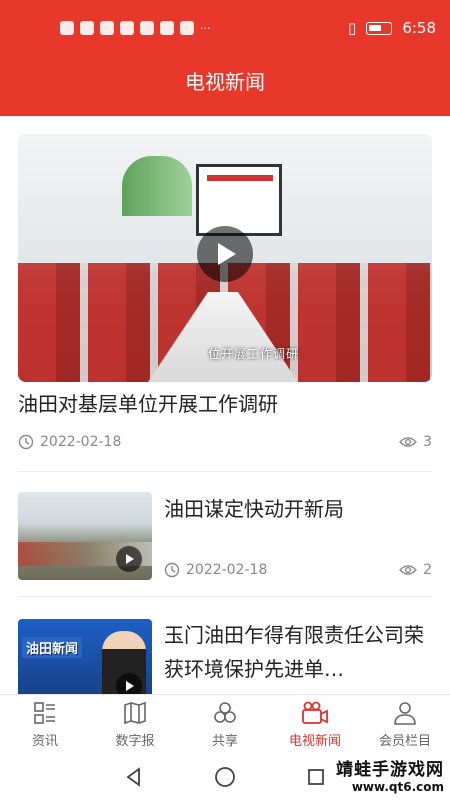  What do you see at coordinates (224, 741) in the screenshot?
I see `tab-share-label: 共享` at bounding box center [224, 741].